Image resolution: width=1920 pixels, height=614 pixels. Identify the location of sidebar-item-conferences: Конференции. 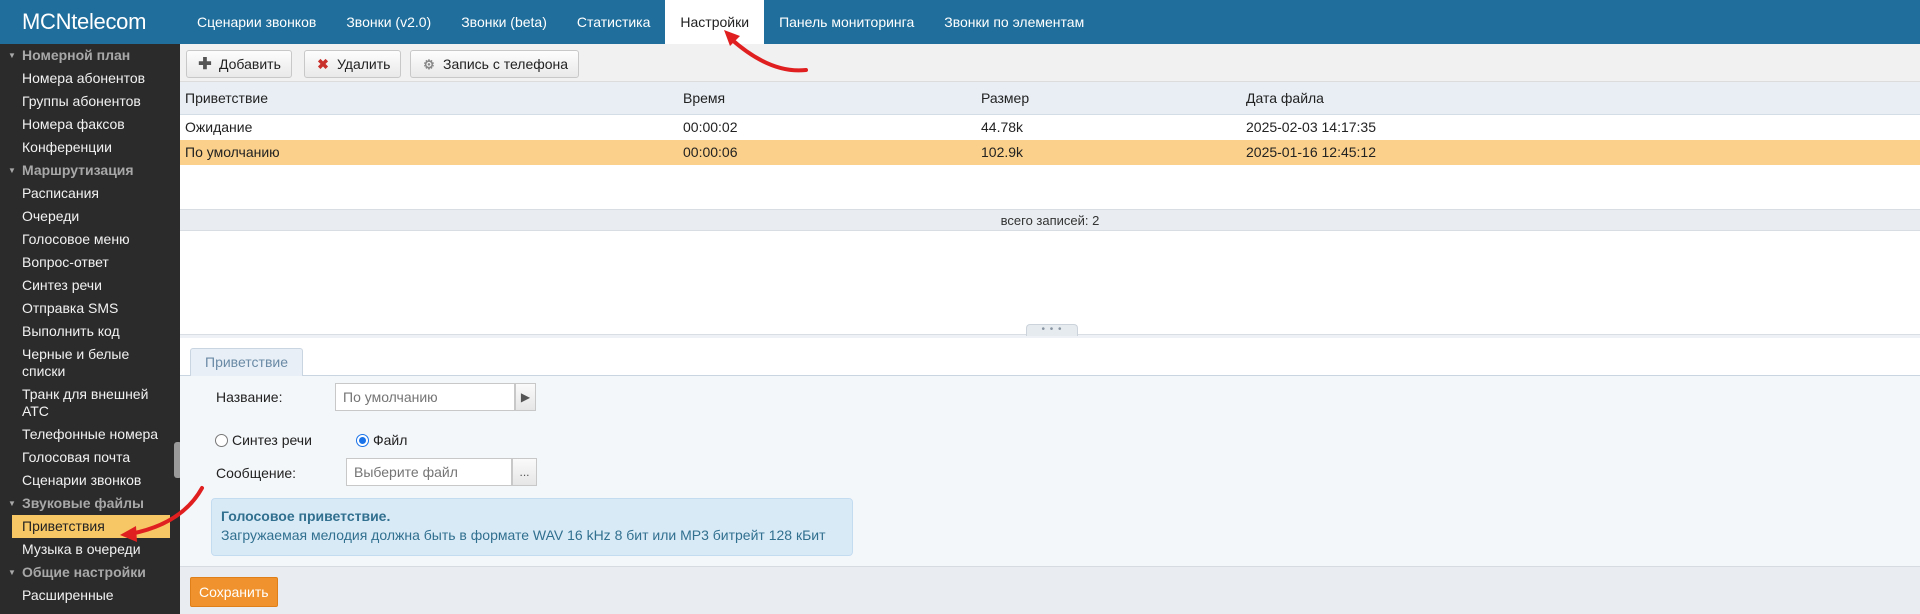
(90, 147).